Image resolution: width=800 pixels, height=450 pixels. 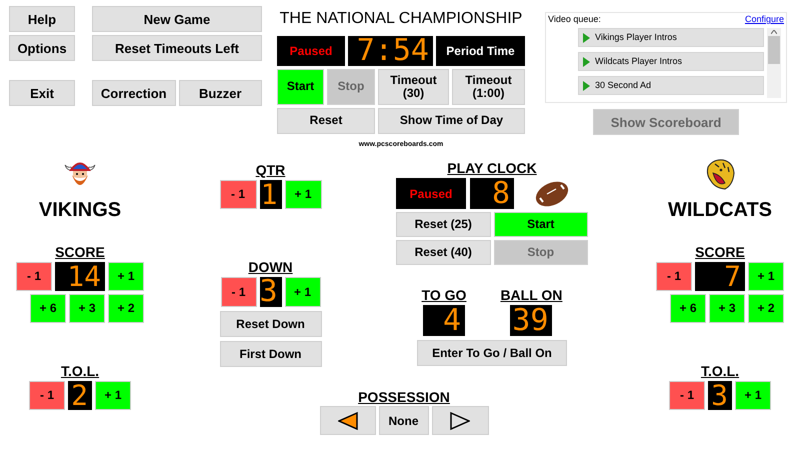 What do you see at coordinates (270, 267) in the screenshot?
I see `section-heading: DOWN` at bounding box center [270, 267].